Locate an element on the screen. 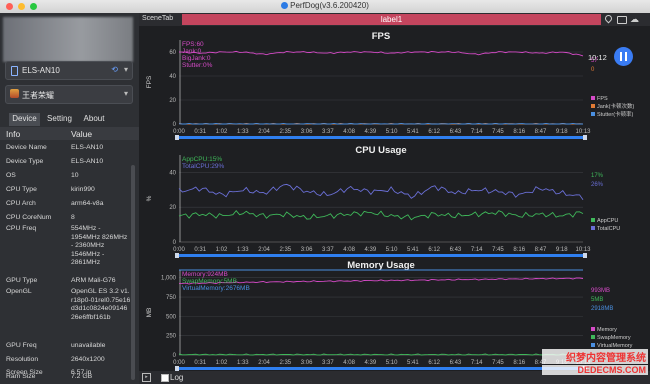 The width and height of the screenshot is (650, 384). last-value-label: 0 is located at coordinates (593, 70).